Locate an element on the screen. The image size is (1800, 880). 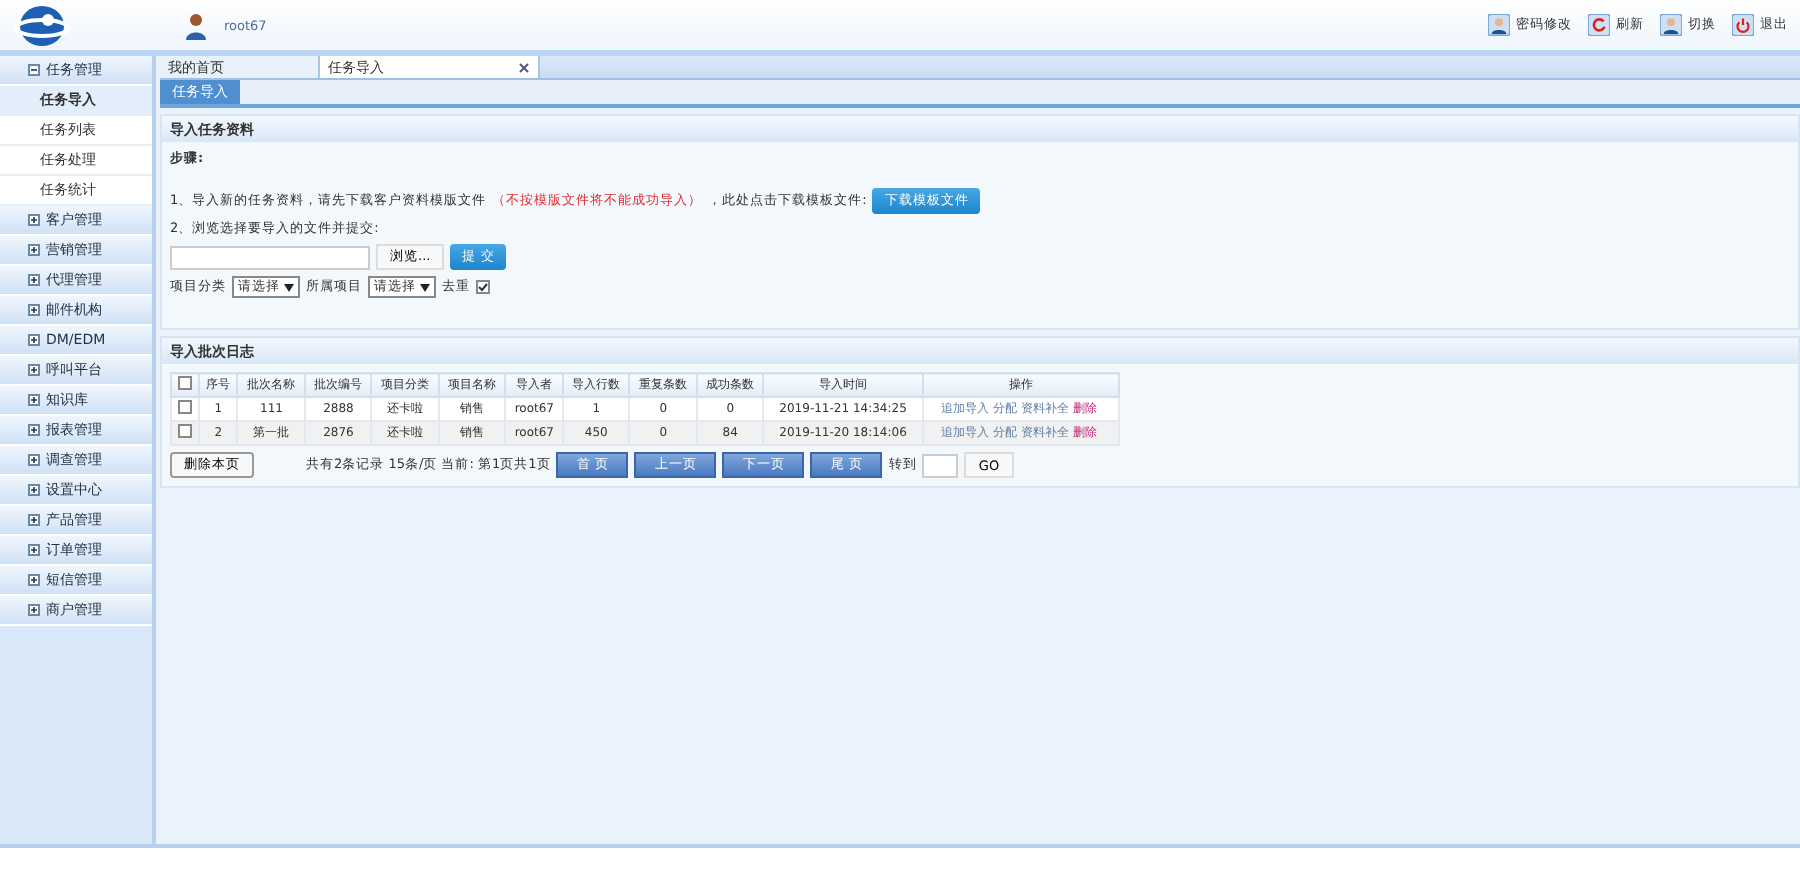
person-icon is located at coordinates (196, 25).